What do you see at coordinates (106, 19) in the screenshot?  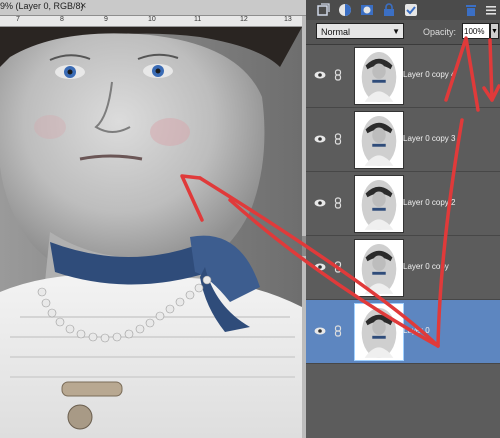 I see `ruler-label: 9` at bounding box center [106, 19].